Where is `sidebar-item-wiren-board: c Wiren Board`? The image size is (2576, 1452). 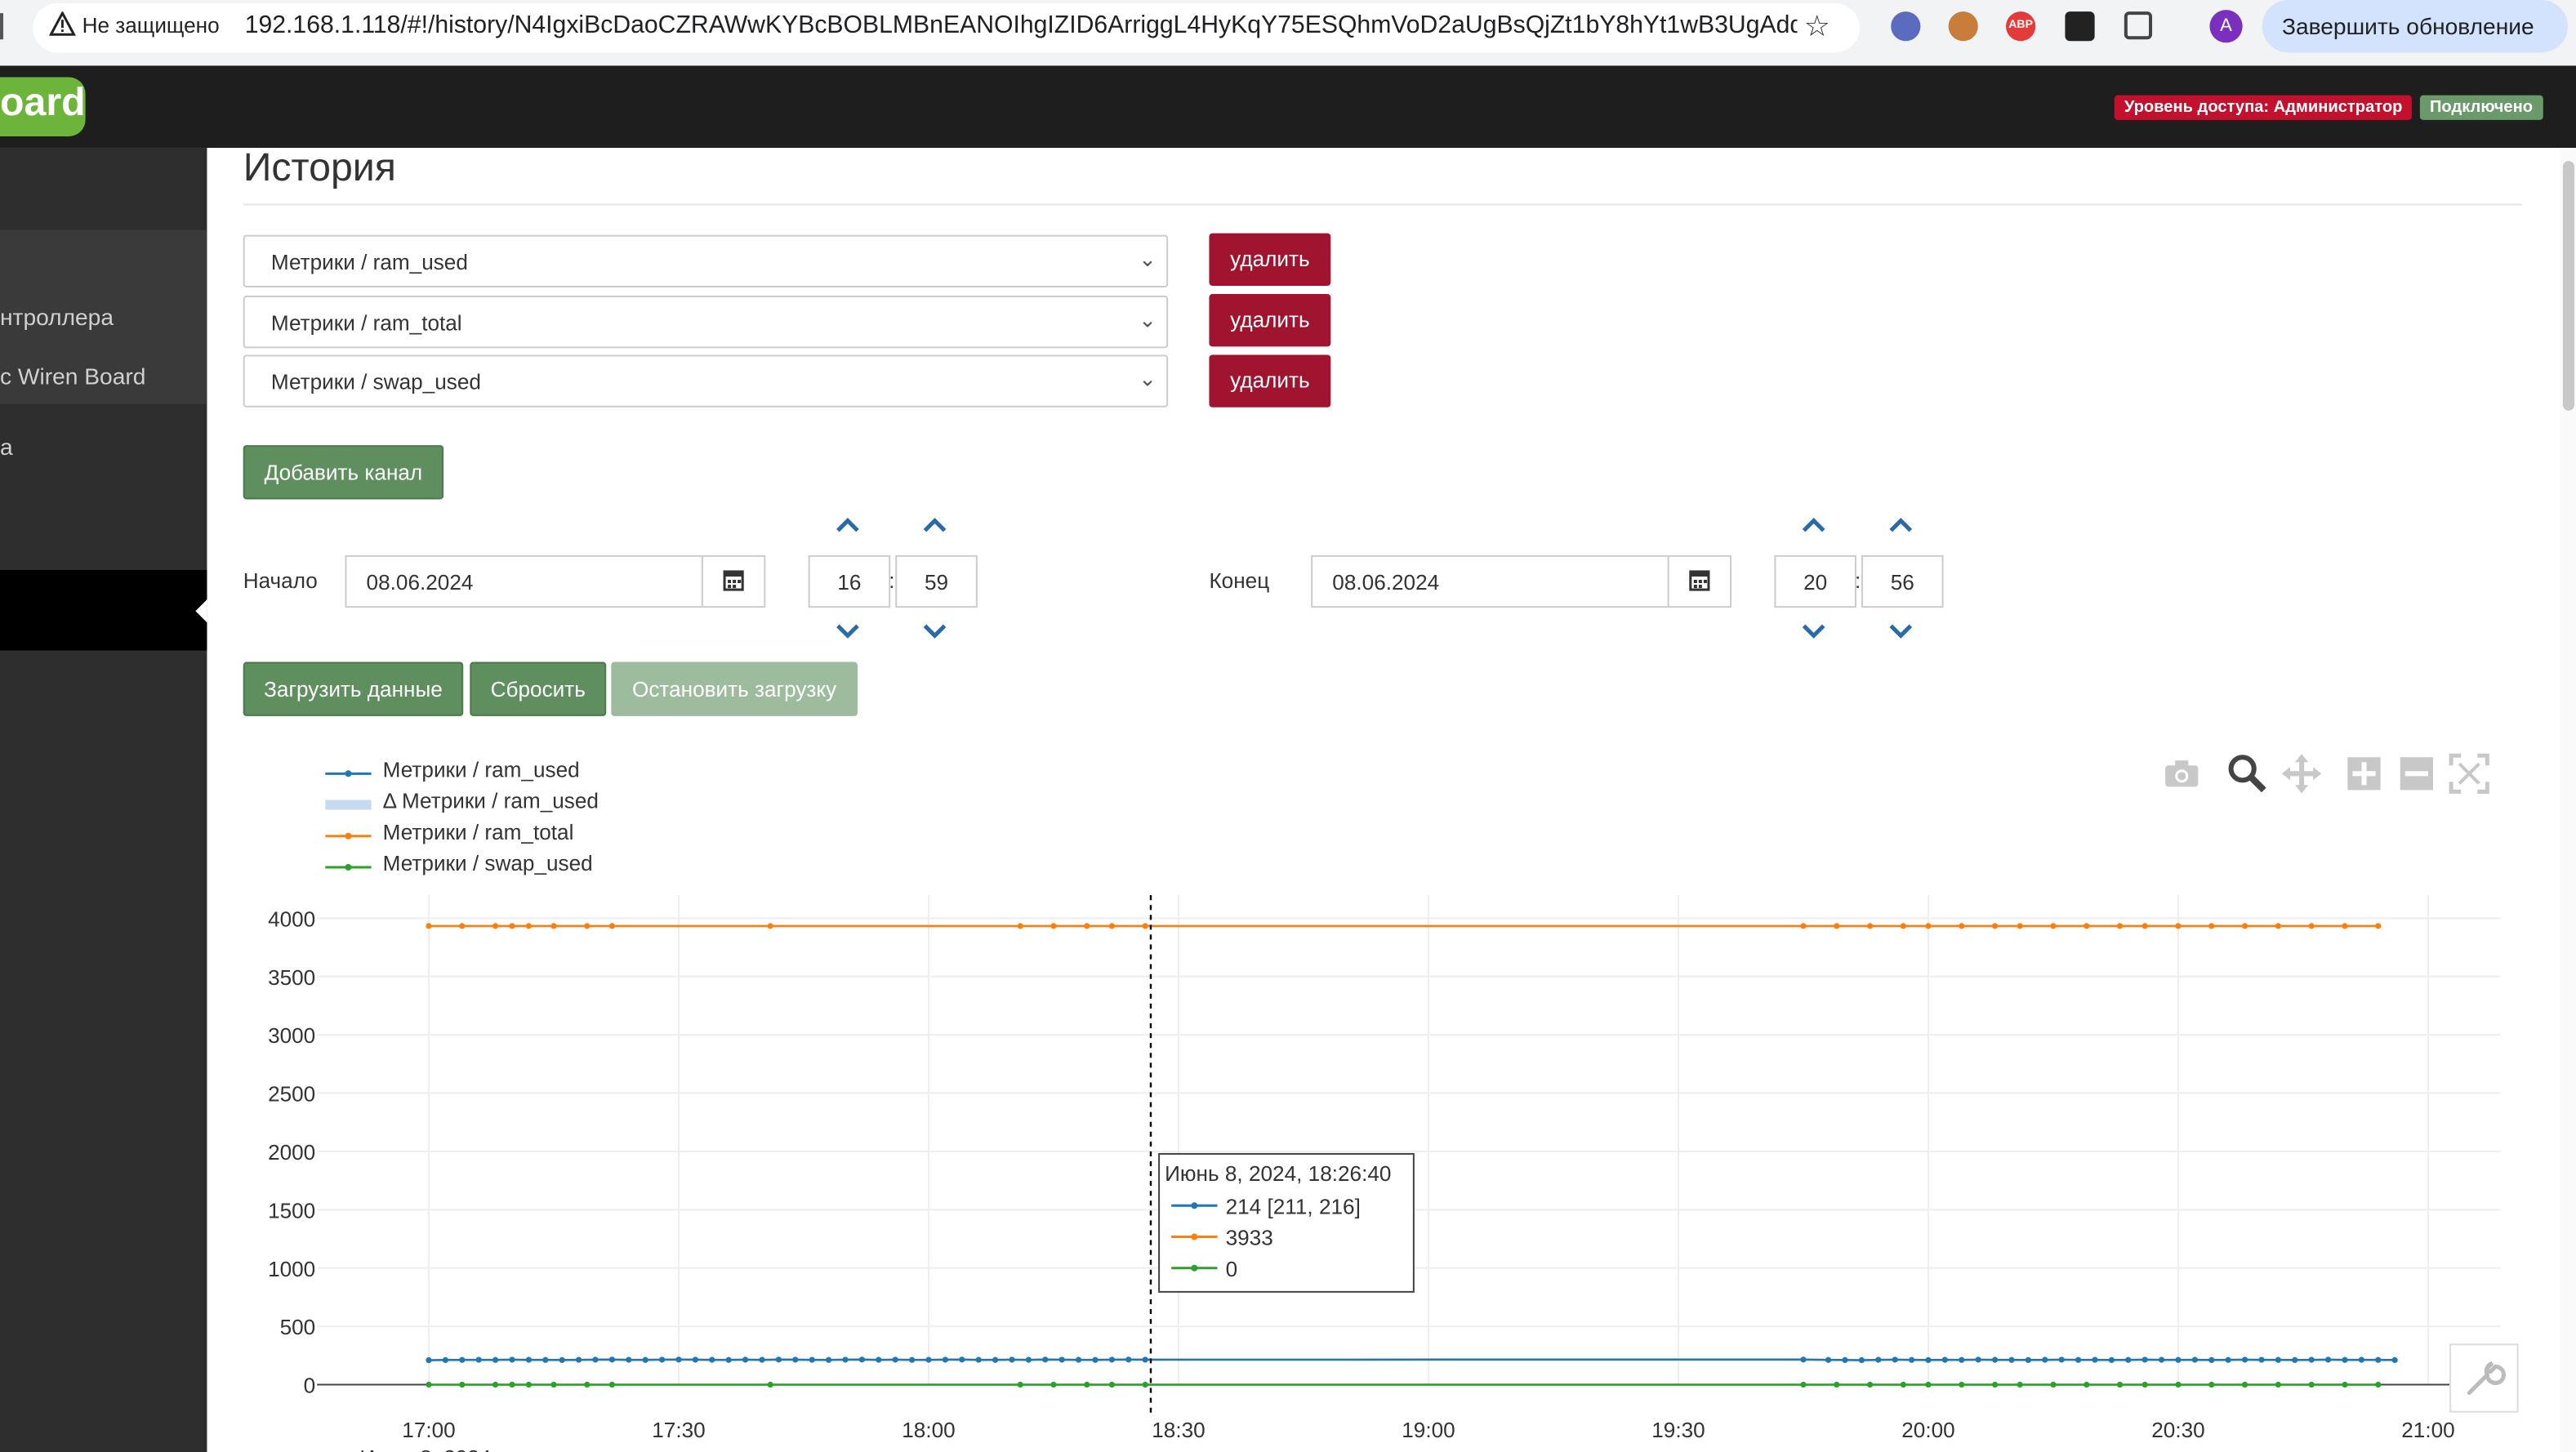
sidebar-item-wiren-board: c Wiren Board is located at coordinates (72, 376).